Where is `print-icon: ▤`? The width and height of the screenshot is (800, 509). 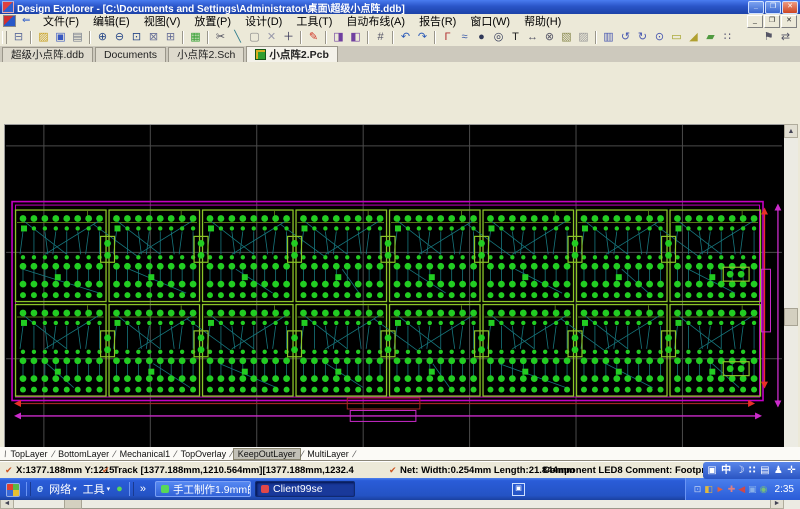 print-icon: ▤ is located at coordinates (77, 37).